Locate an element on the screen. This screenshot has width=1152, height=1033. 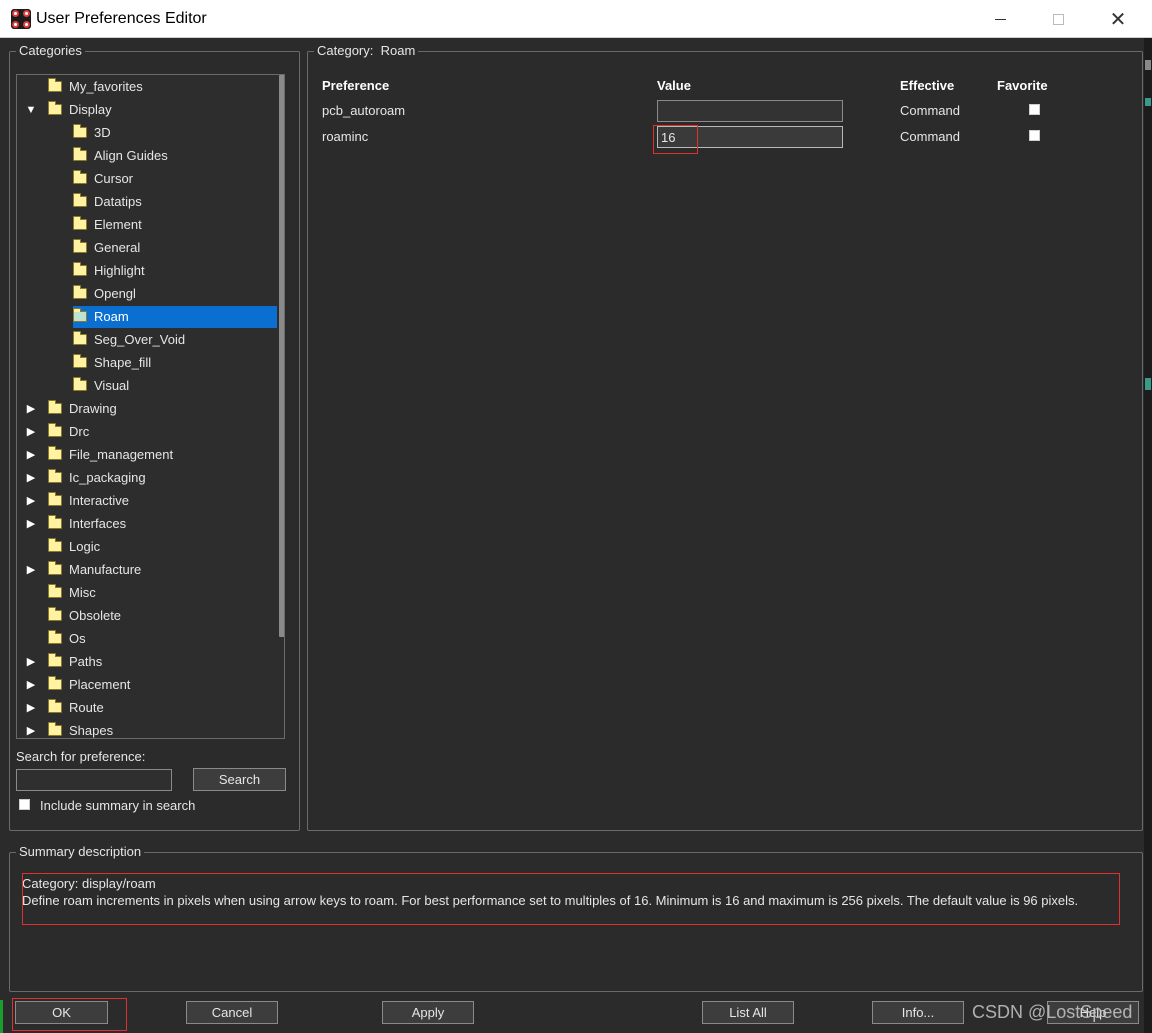
tree-scrollbar-thumb is located at coordinates (281, 356).